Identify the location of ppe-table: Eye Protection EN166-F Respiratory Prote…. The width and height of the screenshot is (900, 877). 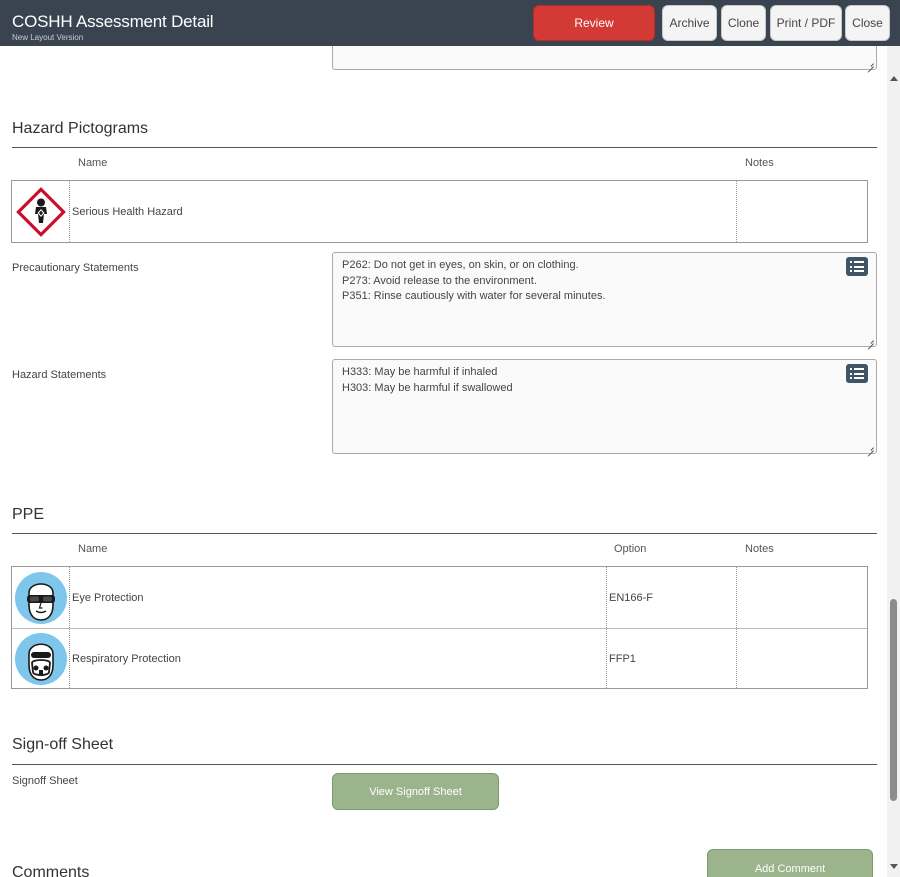
(439, 627).